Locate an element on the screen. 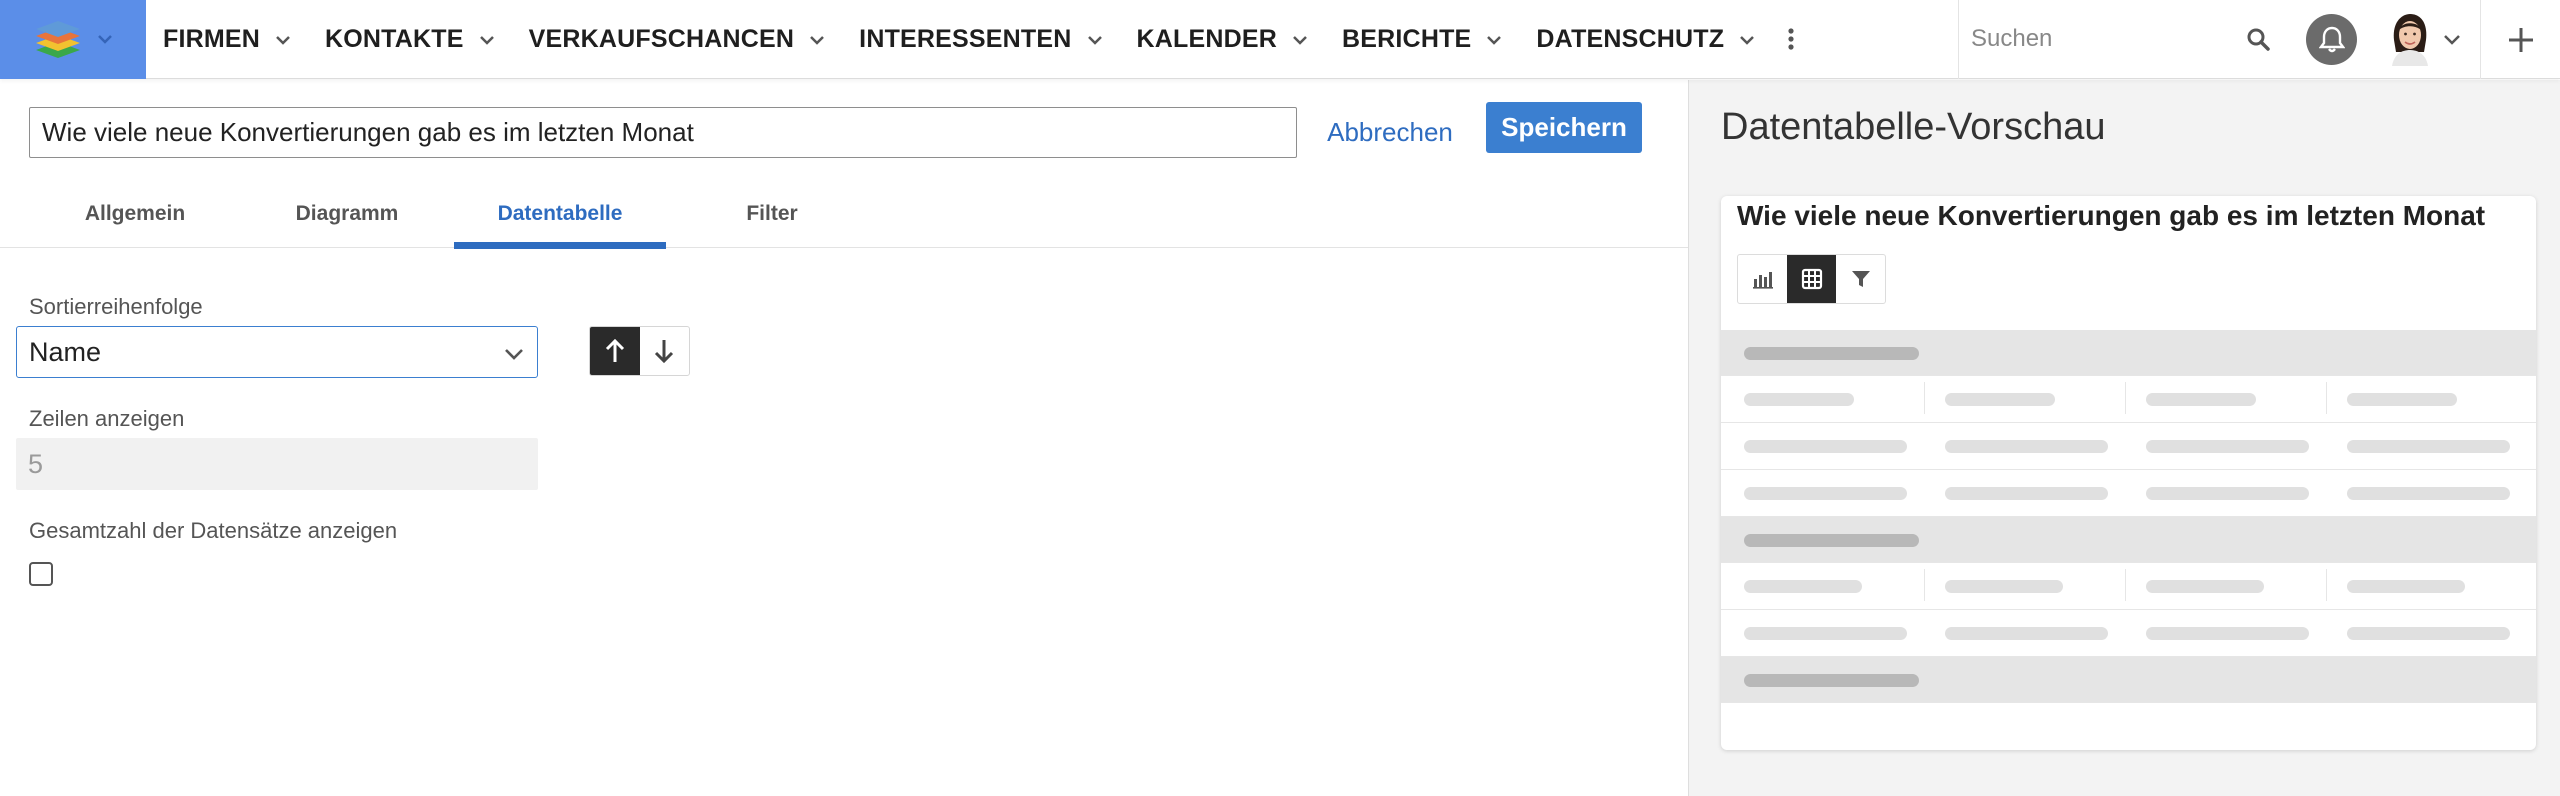 This screenshot has width=2560, height=796. menu-item-label: VERKAUFSCHANCEN is located at coordinates (661, 39).